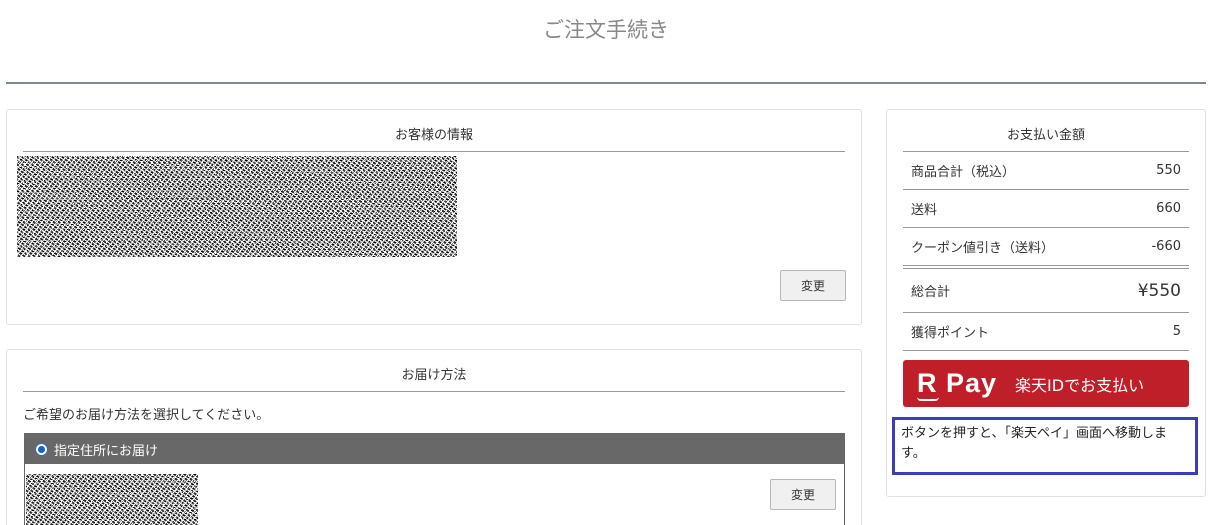  What do you see at coordinates (1159, 290) in the screenshot?
I see `grand-total-value: ¥550` at bounding box center [1159, 290].